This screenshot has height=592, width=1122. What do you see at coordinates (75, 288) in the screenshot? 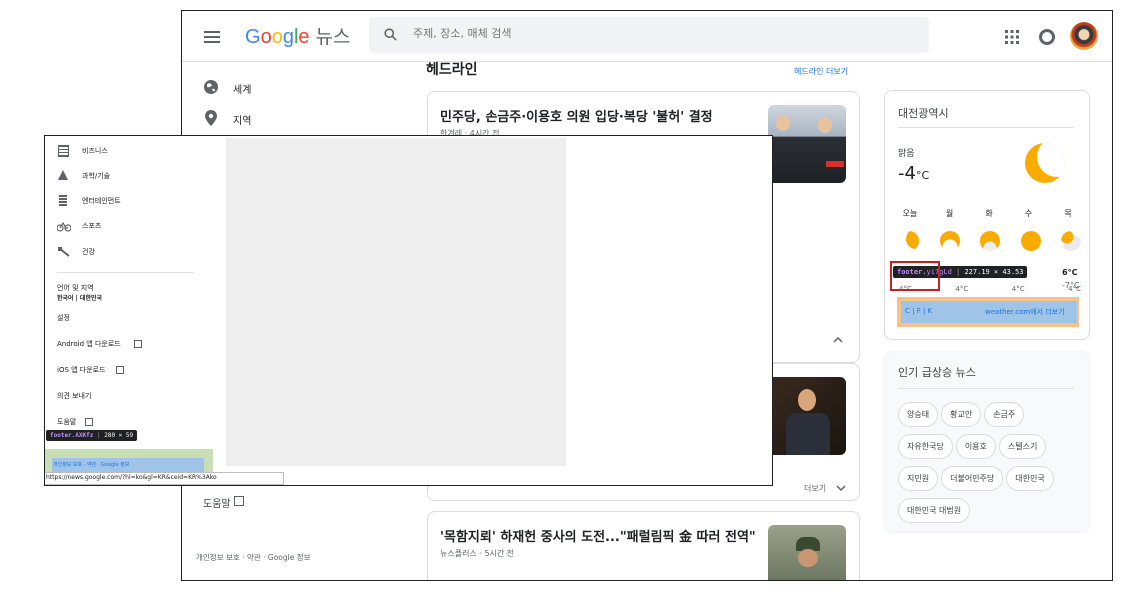
I see `language-label: 언어 및 지역` at bounding box center [75, 288].